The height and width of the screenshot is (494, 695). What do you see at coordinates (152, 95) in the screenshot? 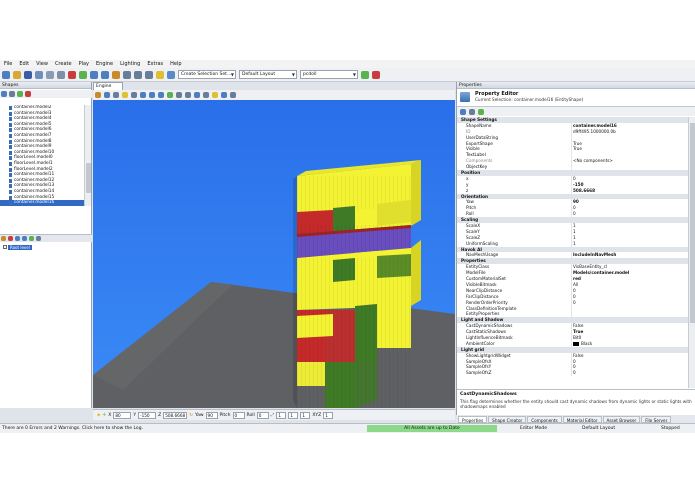
I see `rotate-gizmo-icon` at bounding box center [152, 95].